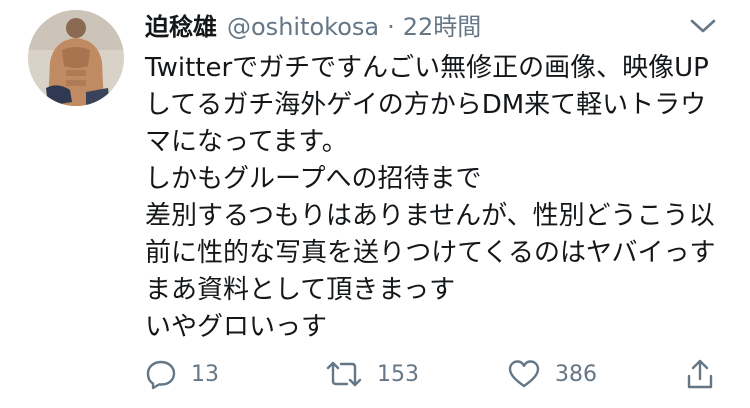 The width and height of the screenshot is (750, 408). I want to click on share-button, so click(700, 374).